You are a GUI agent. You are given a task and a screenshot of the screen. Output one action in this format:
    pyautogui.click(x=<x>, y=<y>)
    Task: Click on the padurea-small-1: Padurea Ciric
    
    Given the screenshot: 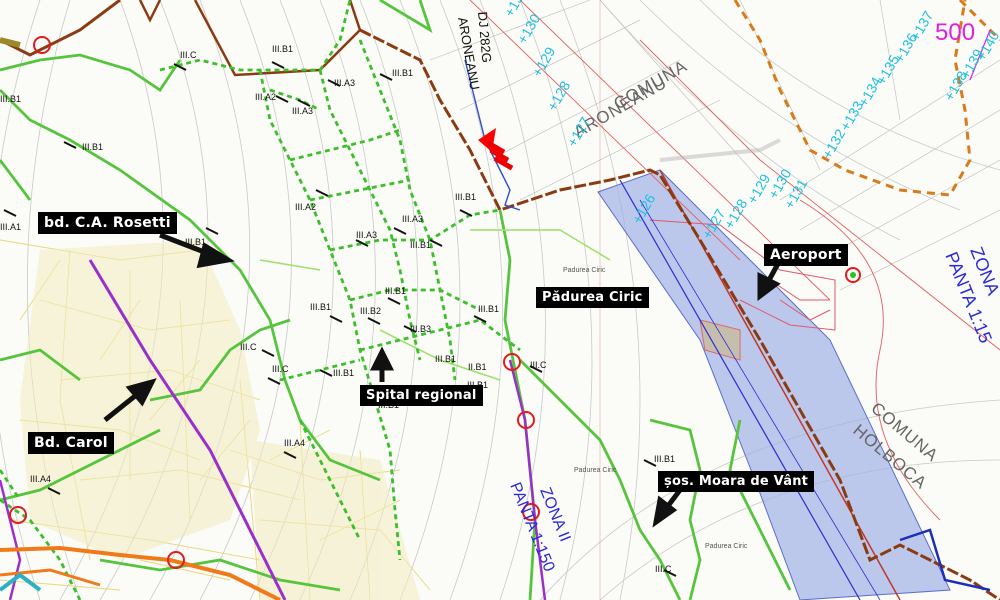 What is the action you would take?
    pyautogui.click(x=584, y=270)
    